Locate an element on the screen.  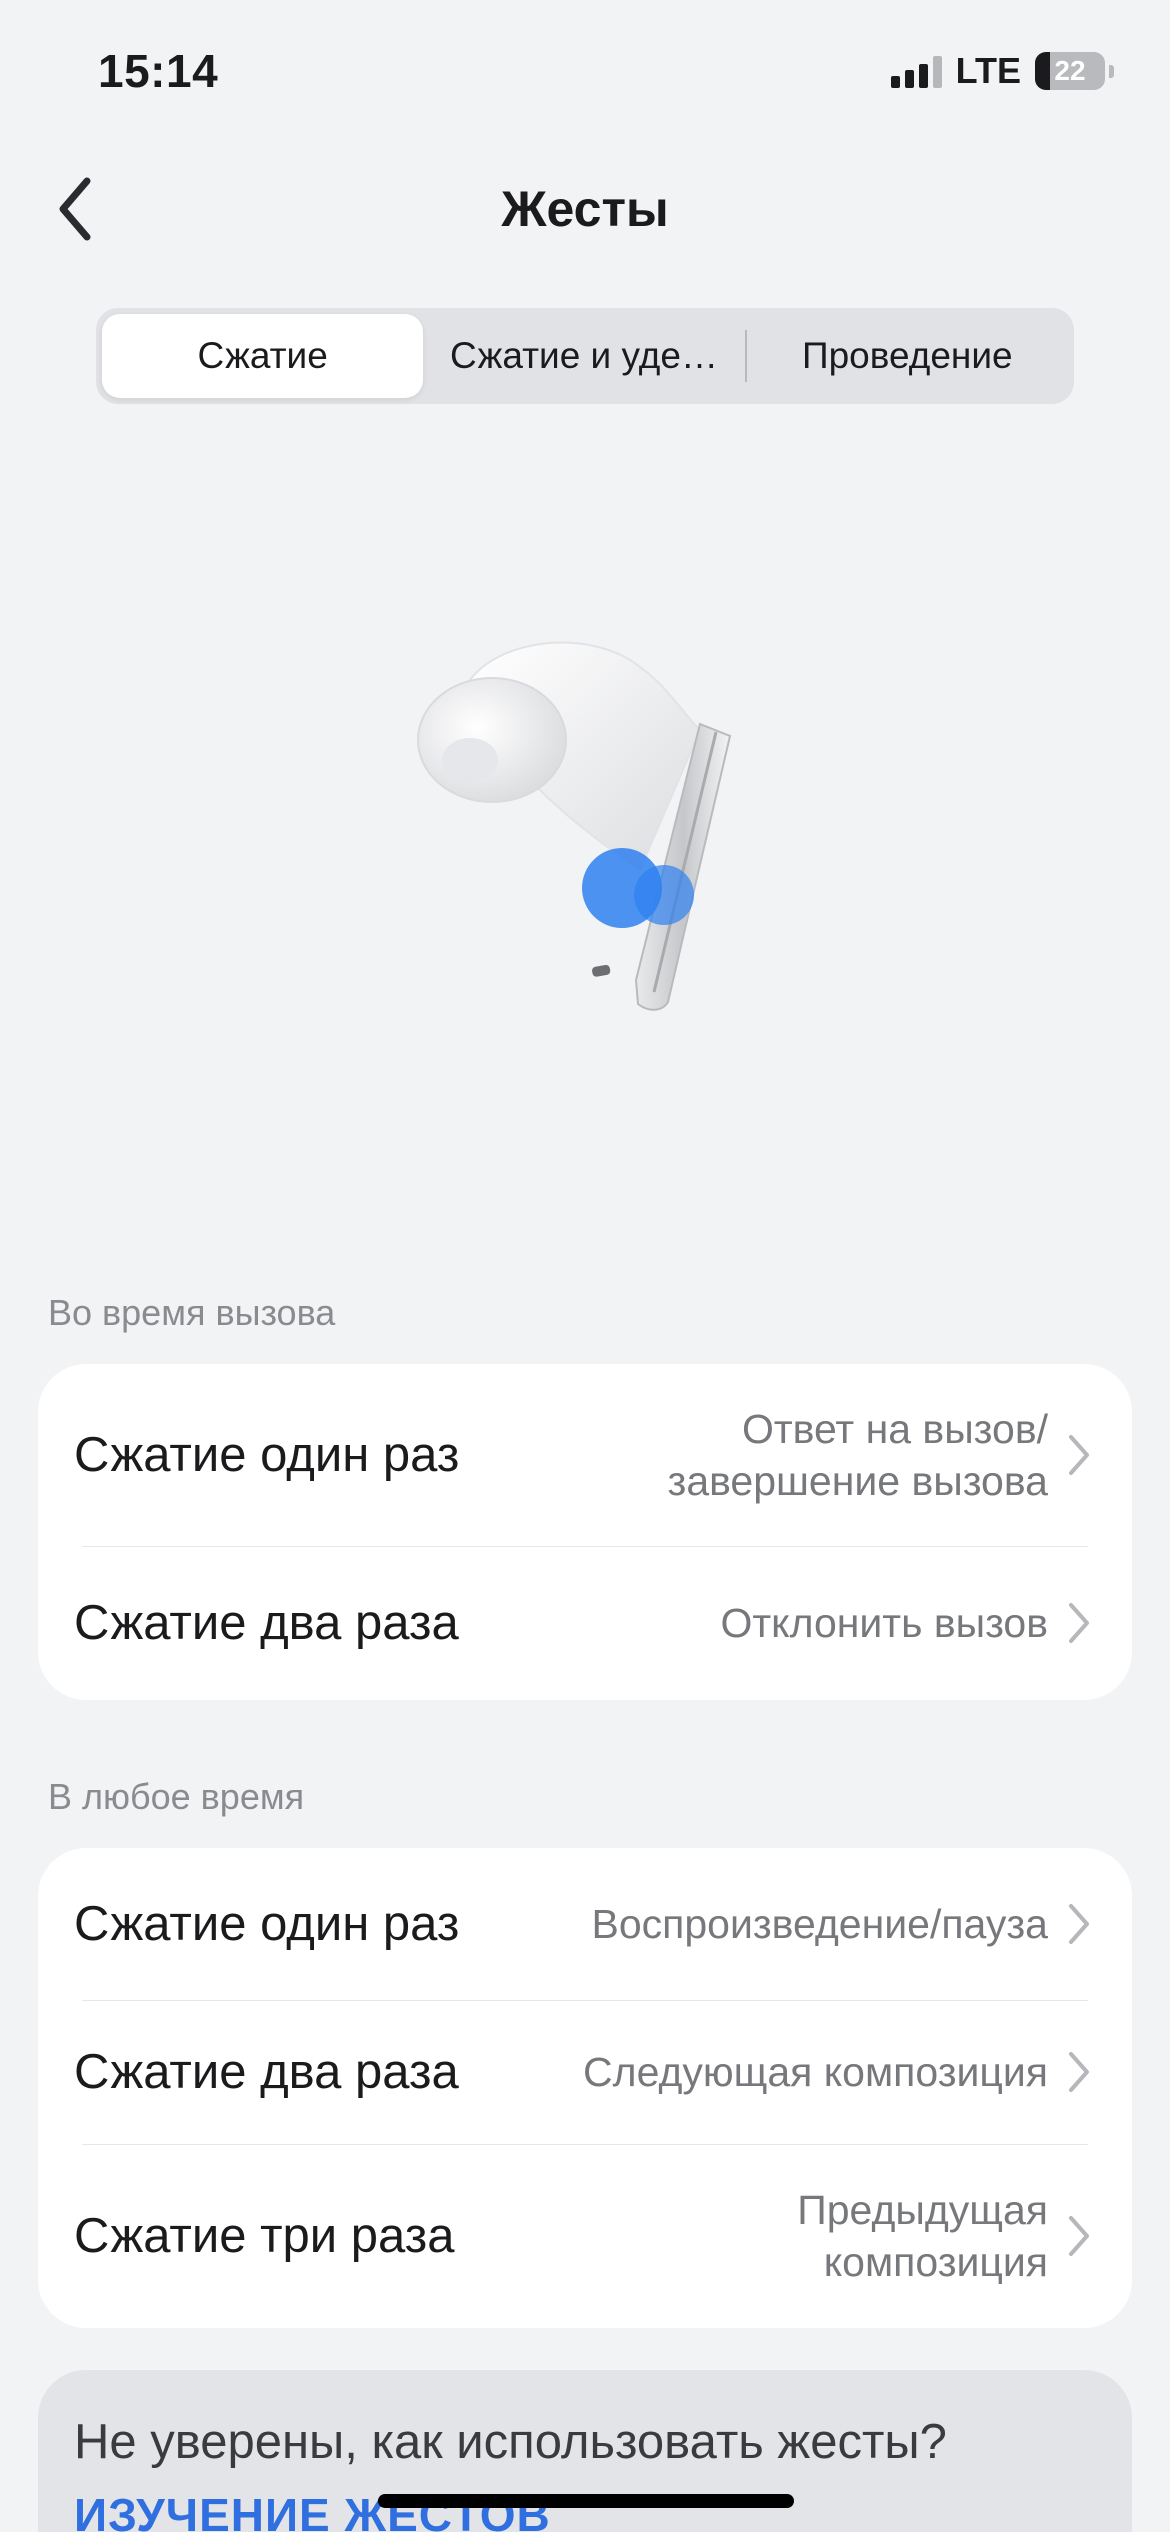
nav-bar: Жесты is located at coordinates (585, 210).